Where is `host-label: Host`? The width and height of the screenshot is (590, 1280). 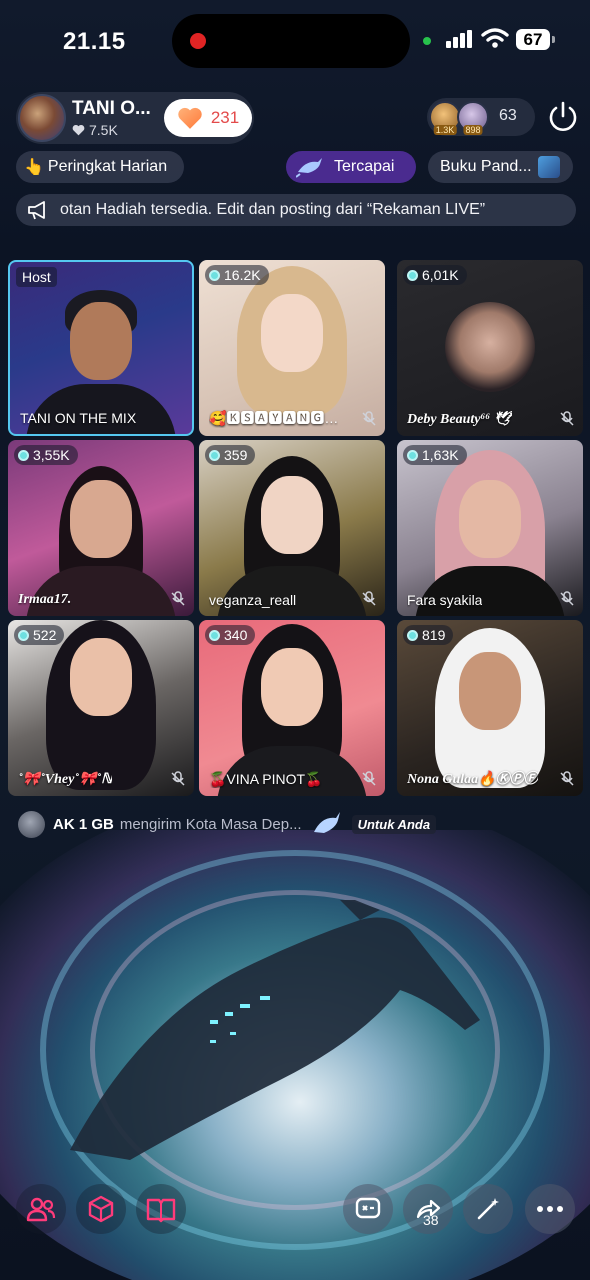 host-label: Host is located at coordinates (36, 277).